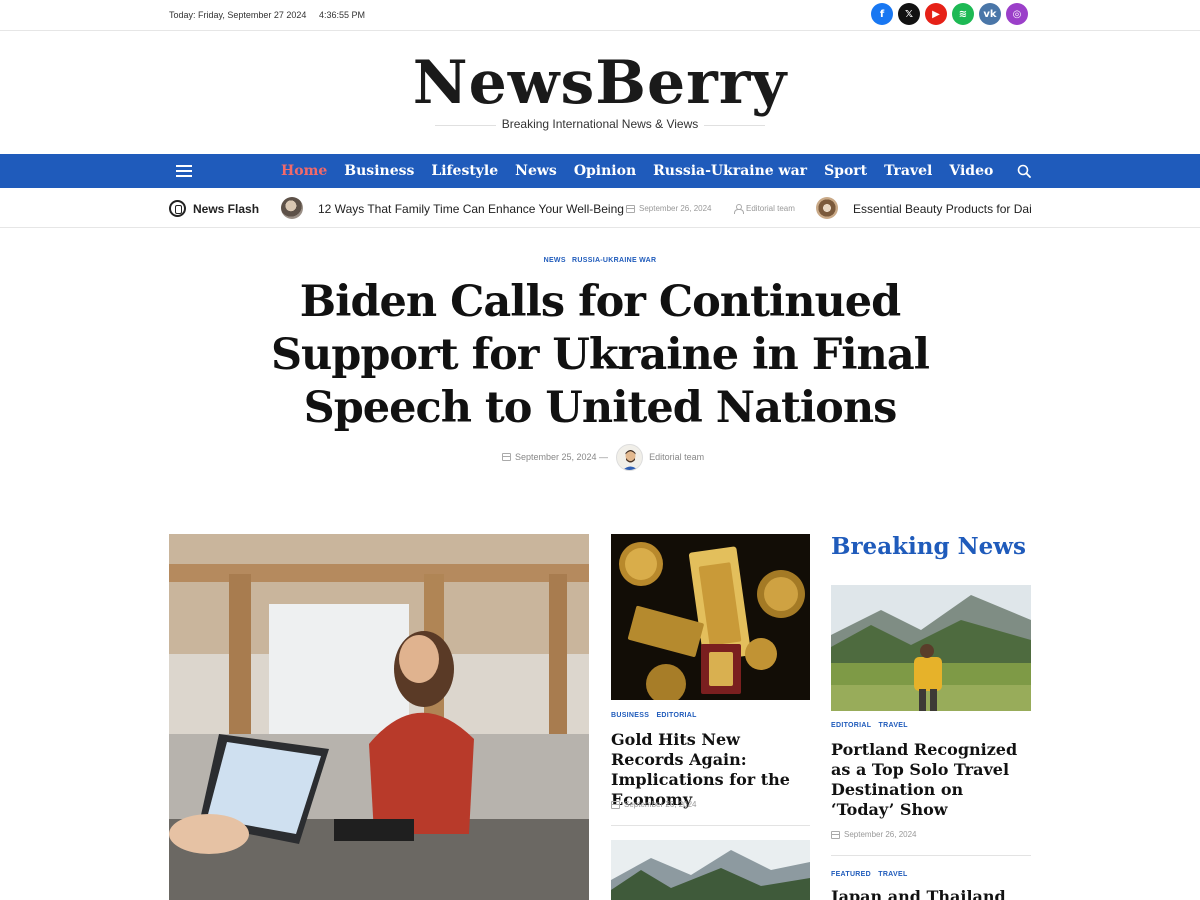  I want to click on facebook-icon: f, so click(882, 14).